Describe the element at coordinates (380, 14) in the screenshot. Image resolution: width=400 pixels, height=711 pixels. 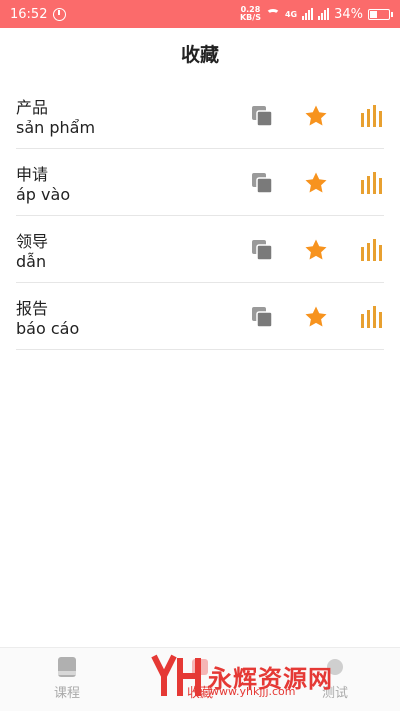
I see `battery-icon` at that location.